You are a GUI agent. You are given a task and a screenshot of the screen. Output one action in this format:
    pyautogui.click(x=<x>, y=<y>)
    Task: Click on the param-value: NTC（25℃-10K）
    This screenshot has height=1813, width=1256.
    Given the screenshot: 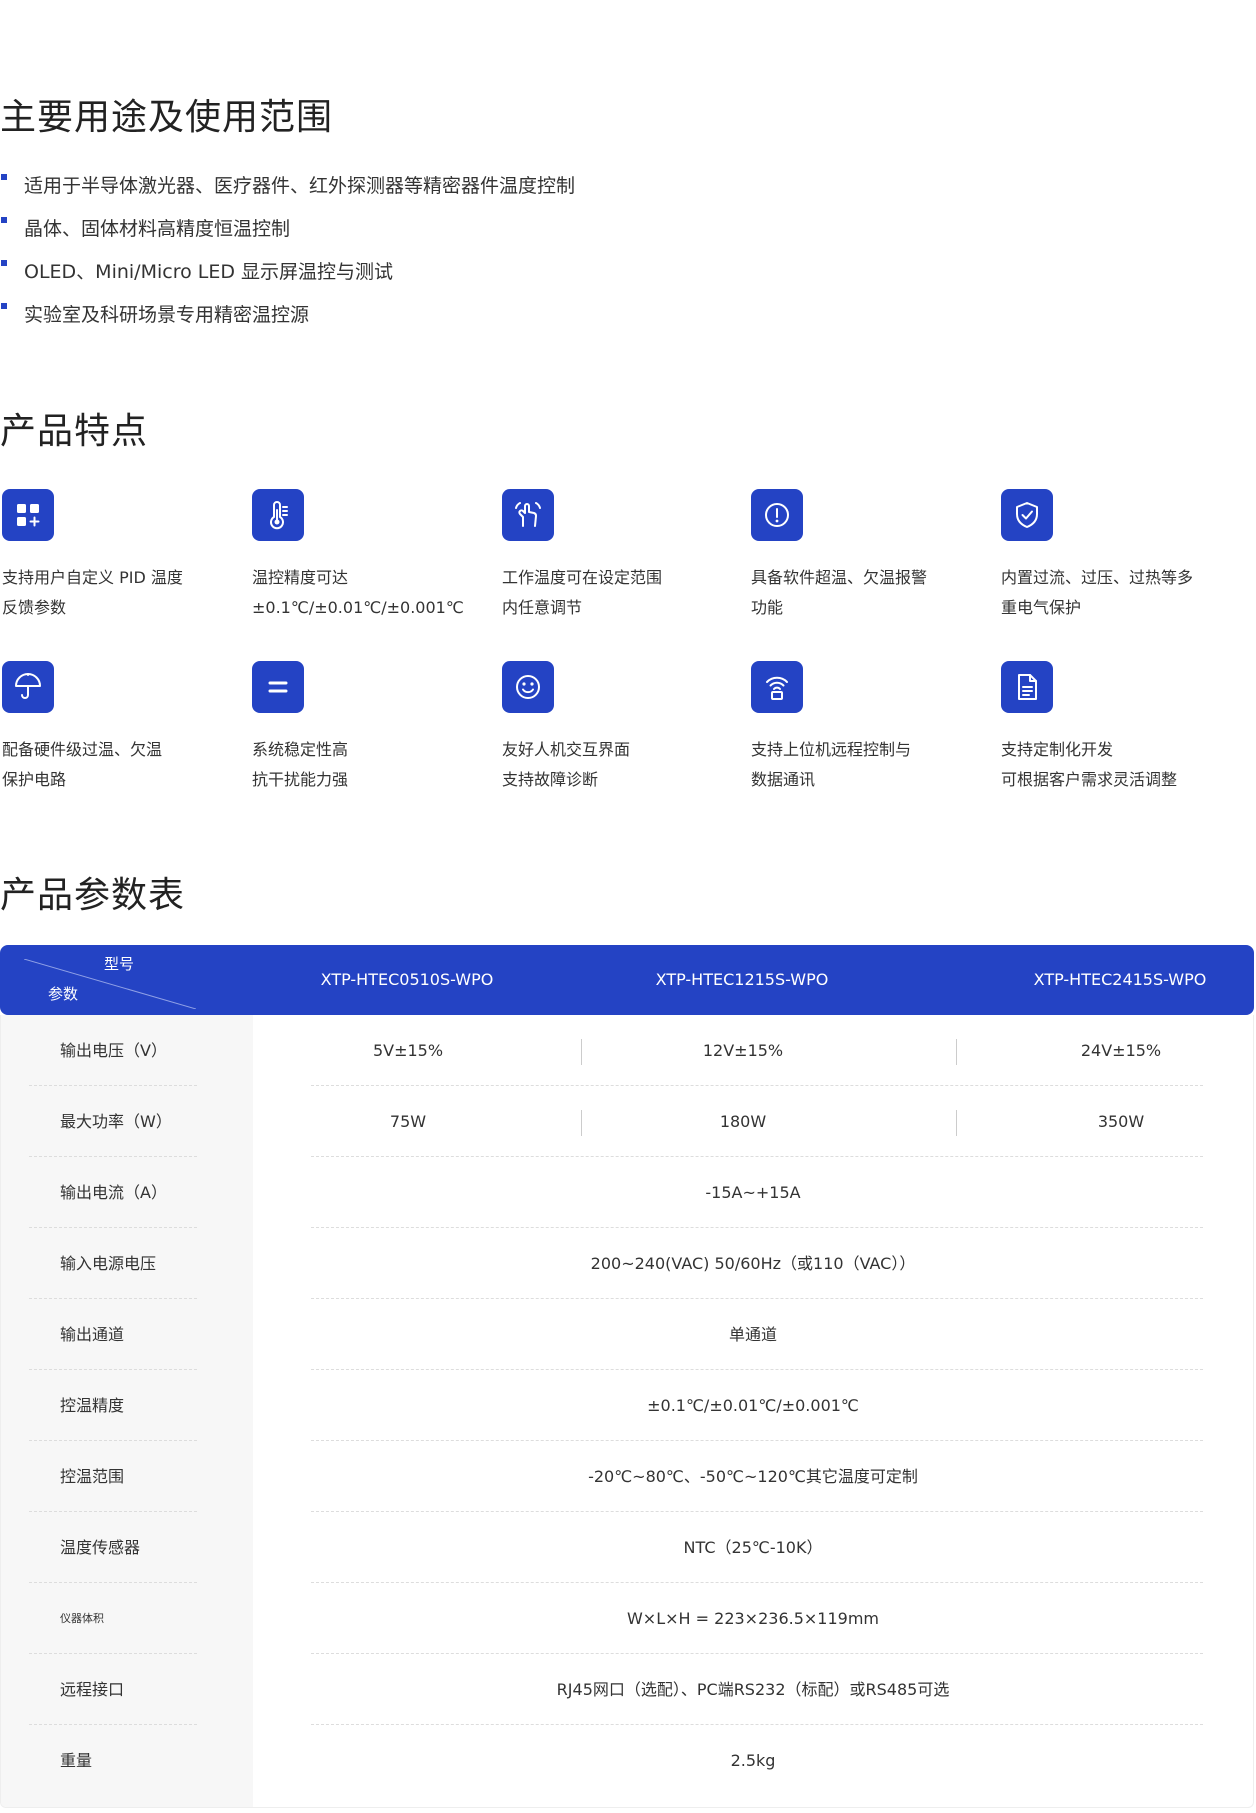 What is the action you would take?
    pyautogui.click(x=753, y=1547)
    